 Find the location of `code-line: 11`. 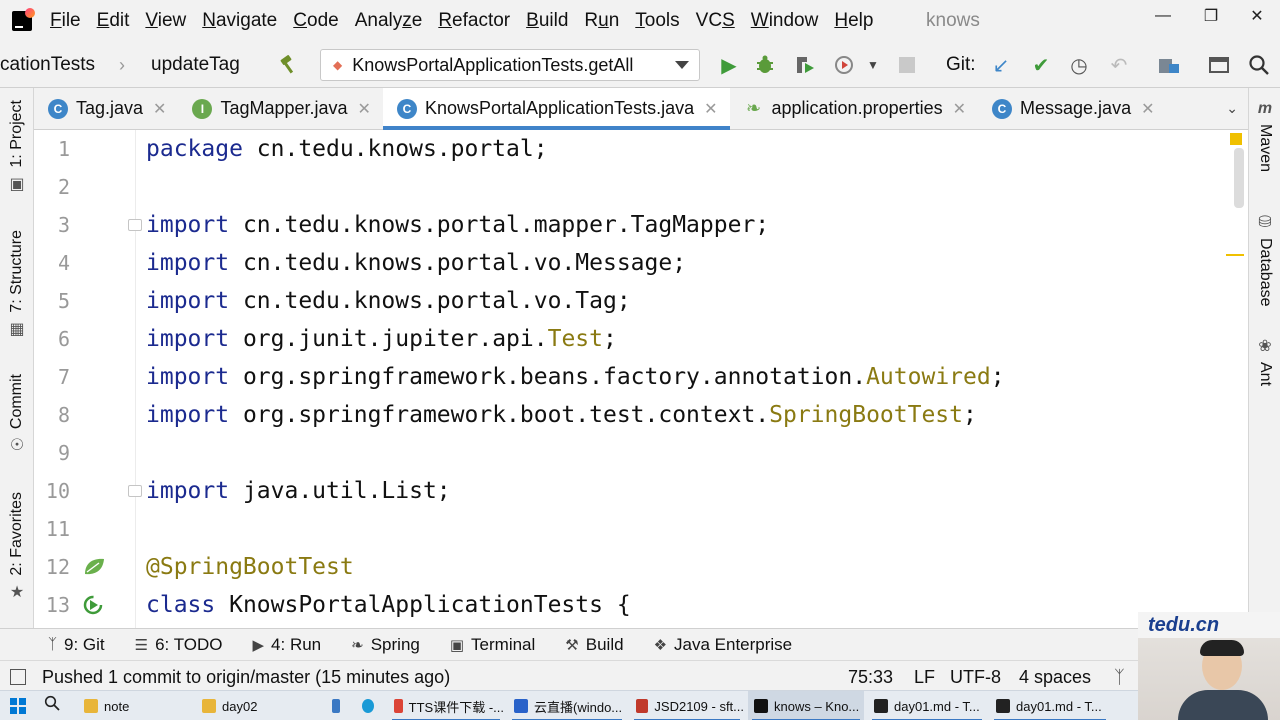

code-line: 11 is located at coordinates (641, 529).